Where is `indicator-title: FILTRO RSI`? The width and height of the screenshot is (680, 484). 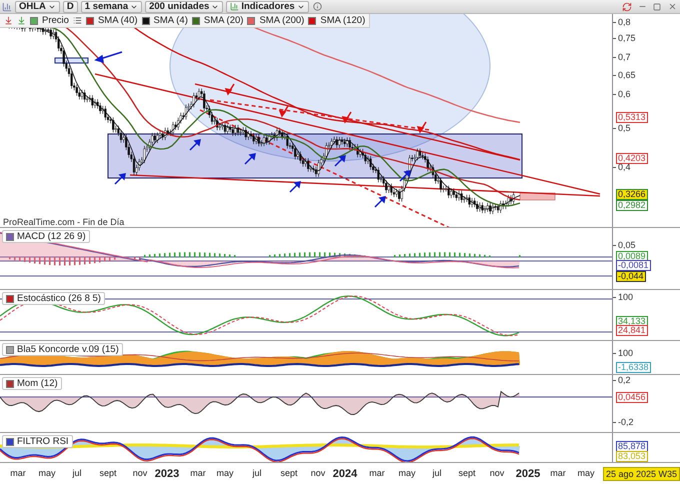
indicator-title: FILTRO RSI is located at coordinates (37, 441).